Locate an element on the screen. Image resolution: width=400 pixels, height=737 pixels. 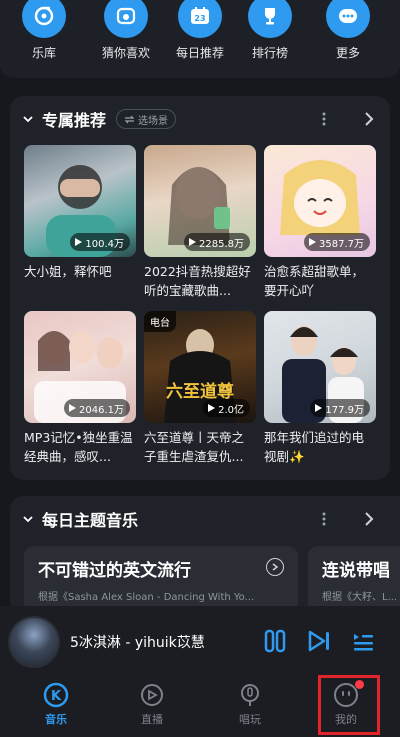
play-count-badge: 2.0亿 is located at coordinates (226, 408).